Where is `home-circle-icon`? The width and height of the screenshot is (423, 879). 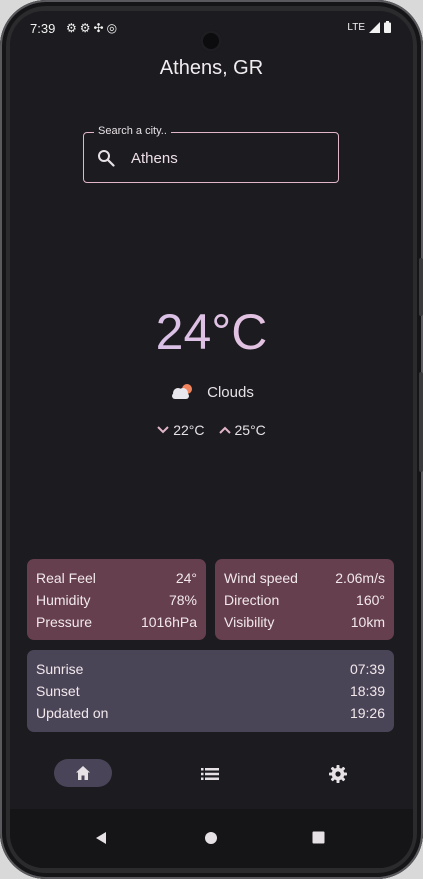 home-circle-icon is located at coordinates (211, 838).